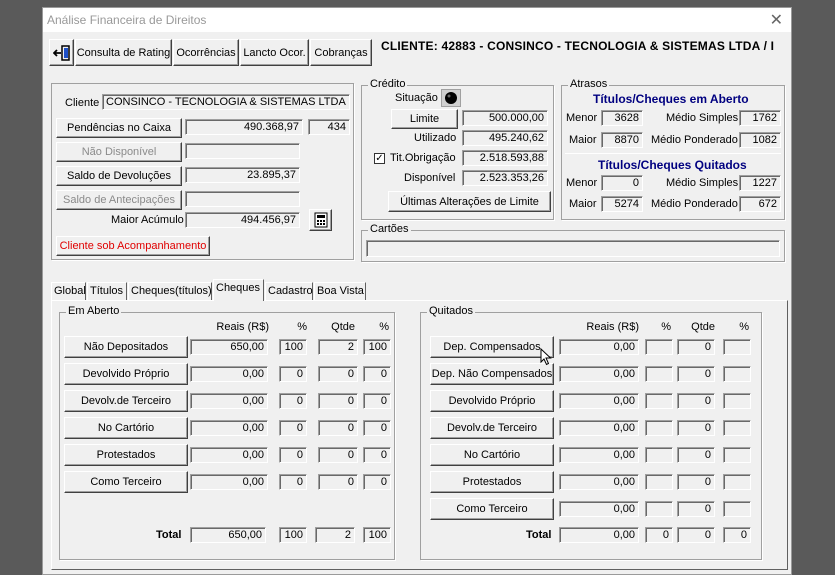 The width and height of the screenshot is (835, 575). What do you see at coordinates (127, 20) in the screenshot?
I see `window-title: Análise Financeira de Direitos` at bounding box center [127, 20].